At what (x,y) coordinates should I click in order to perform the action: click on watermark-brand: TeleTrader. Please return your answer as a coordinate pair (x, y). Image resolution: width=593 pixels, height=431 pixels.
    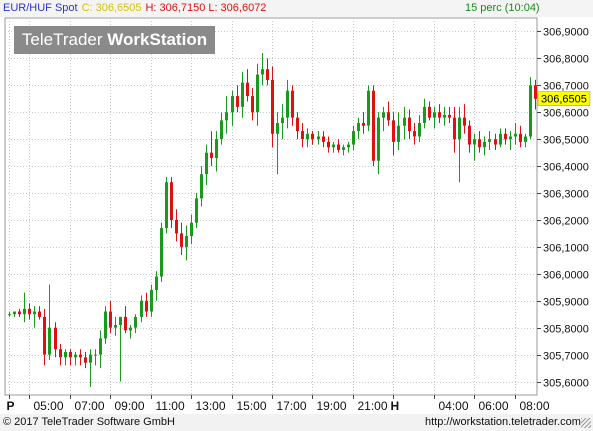
    Looking at the image, I should click on (62, 39).